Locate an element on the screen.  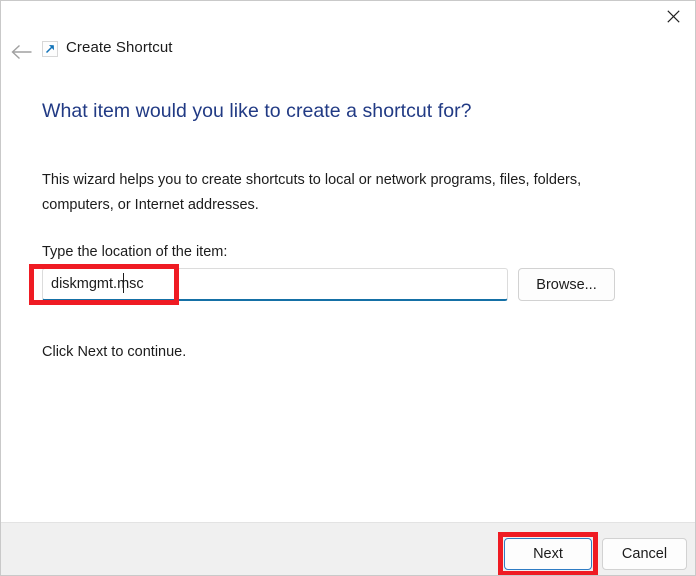
text-caret is located at coordinates (123, 283).